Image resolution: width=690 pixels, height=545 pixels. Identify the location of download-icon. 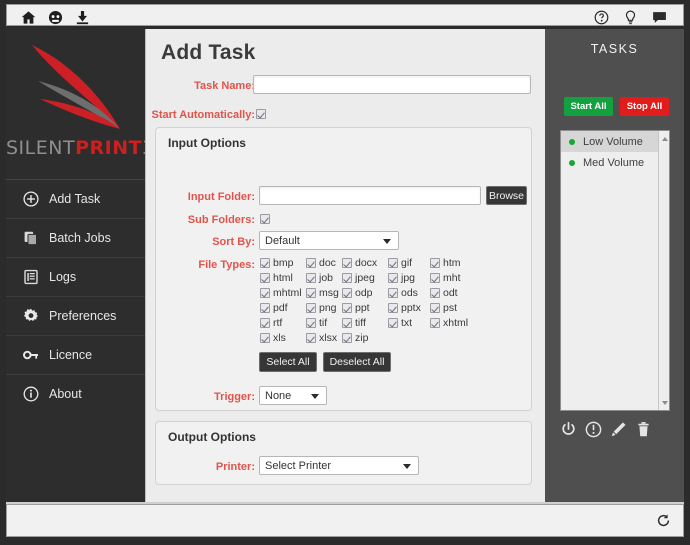
(82, 17).